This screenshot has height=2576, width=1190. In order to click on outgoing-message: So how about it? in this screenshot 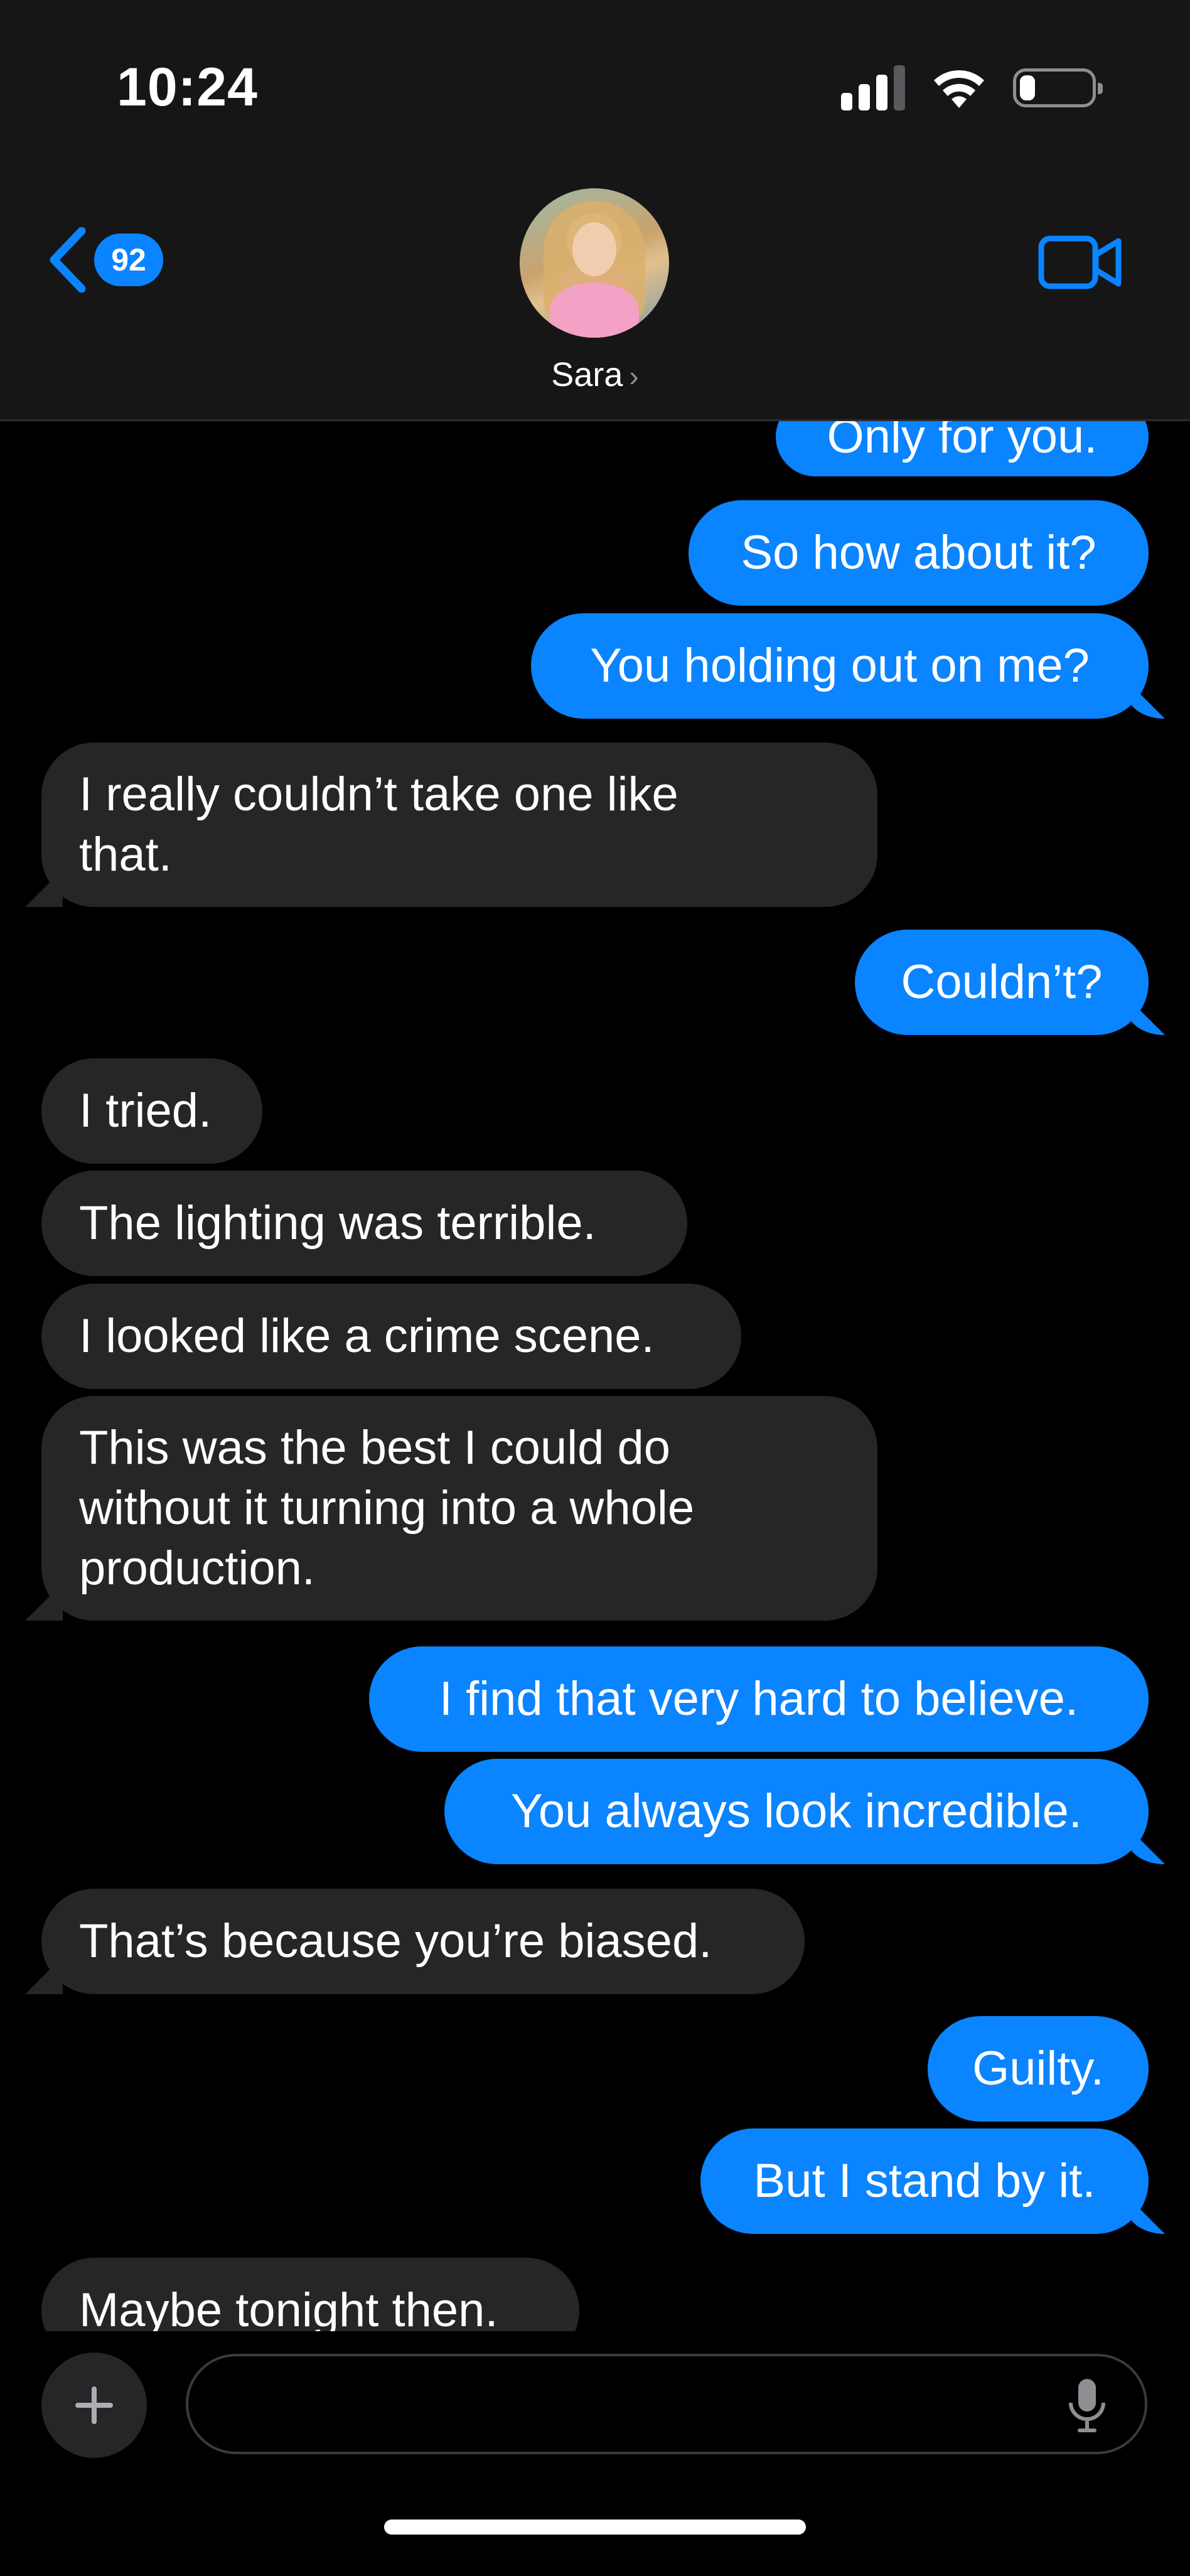, I will do `click(919, 553)`.